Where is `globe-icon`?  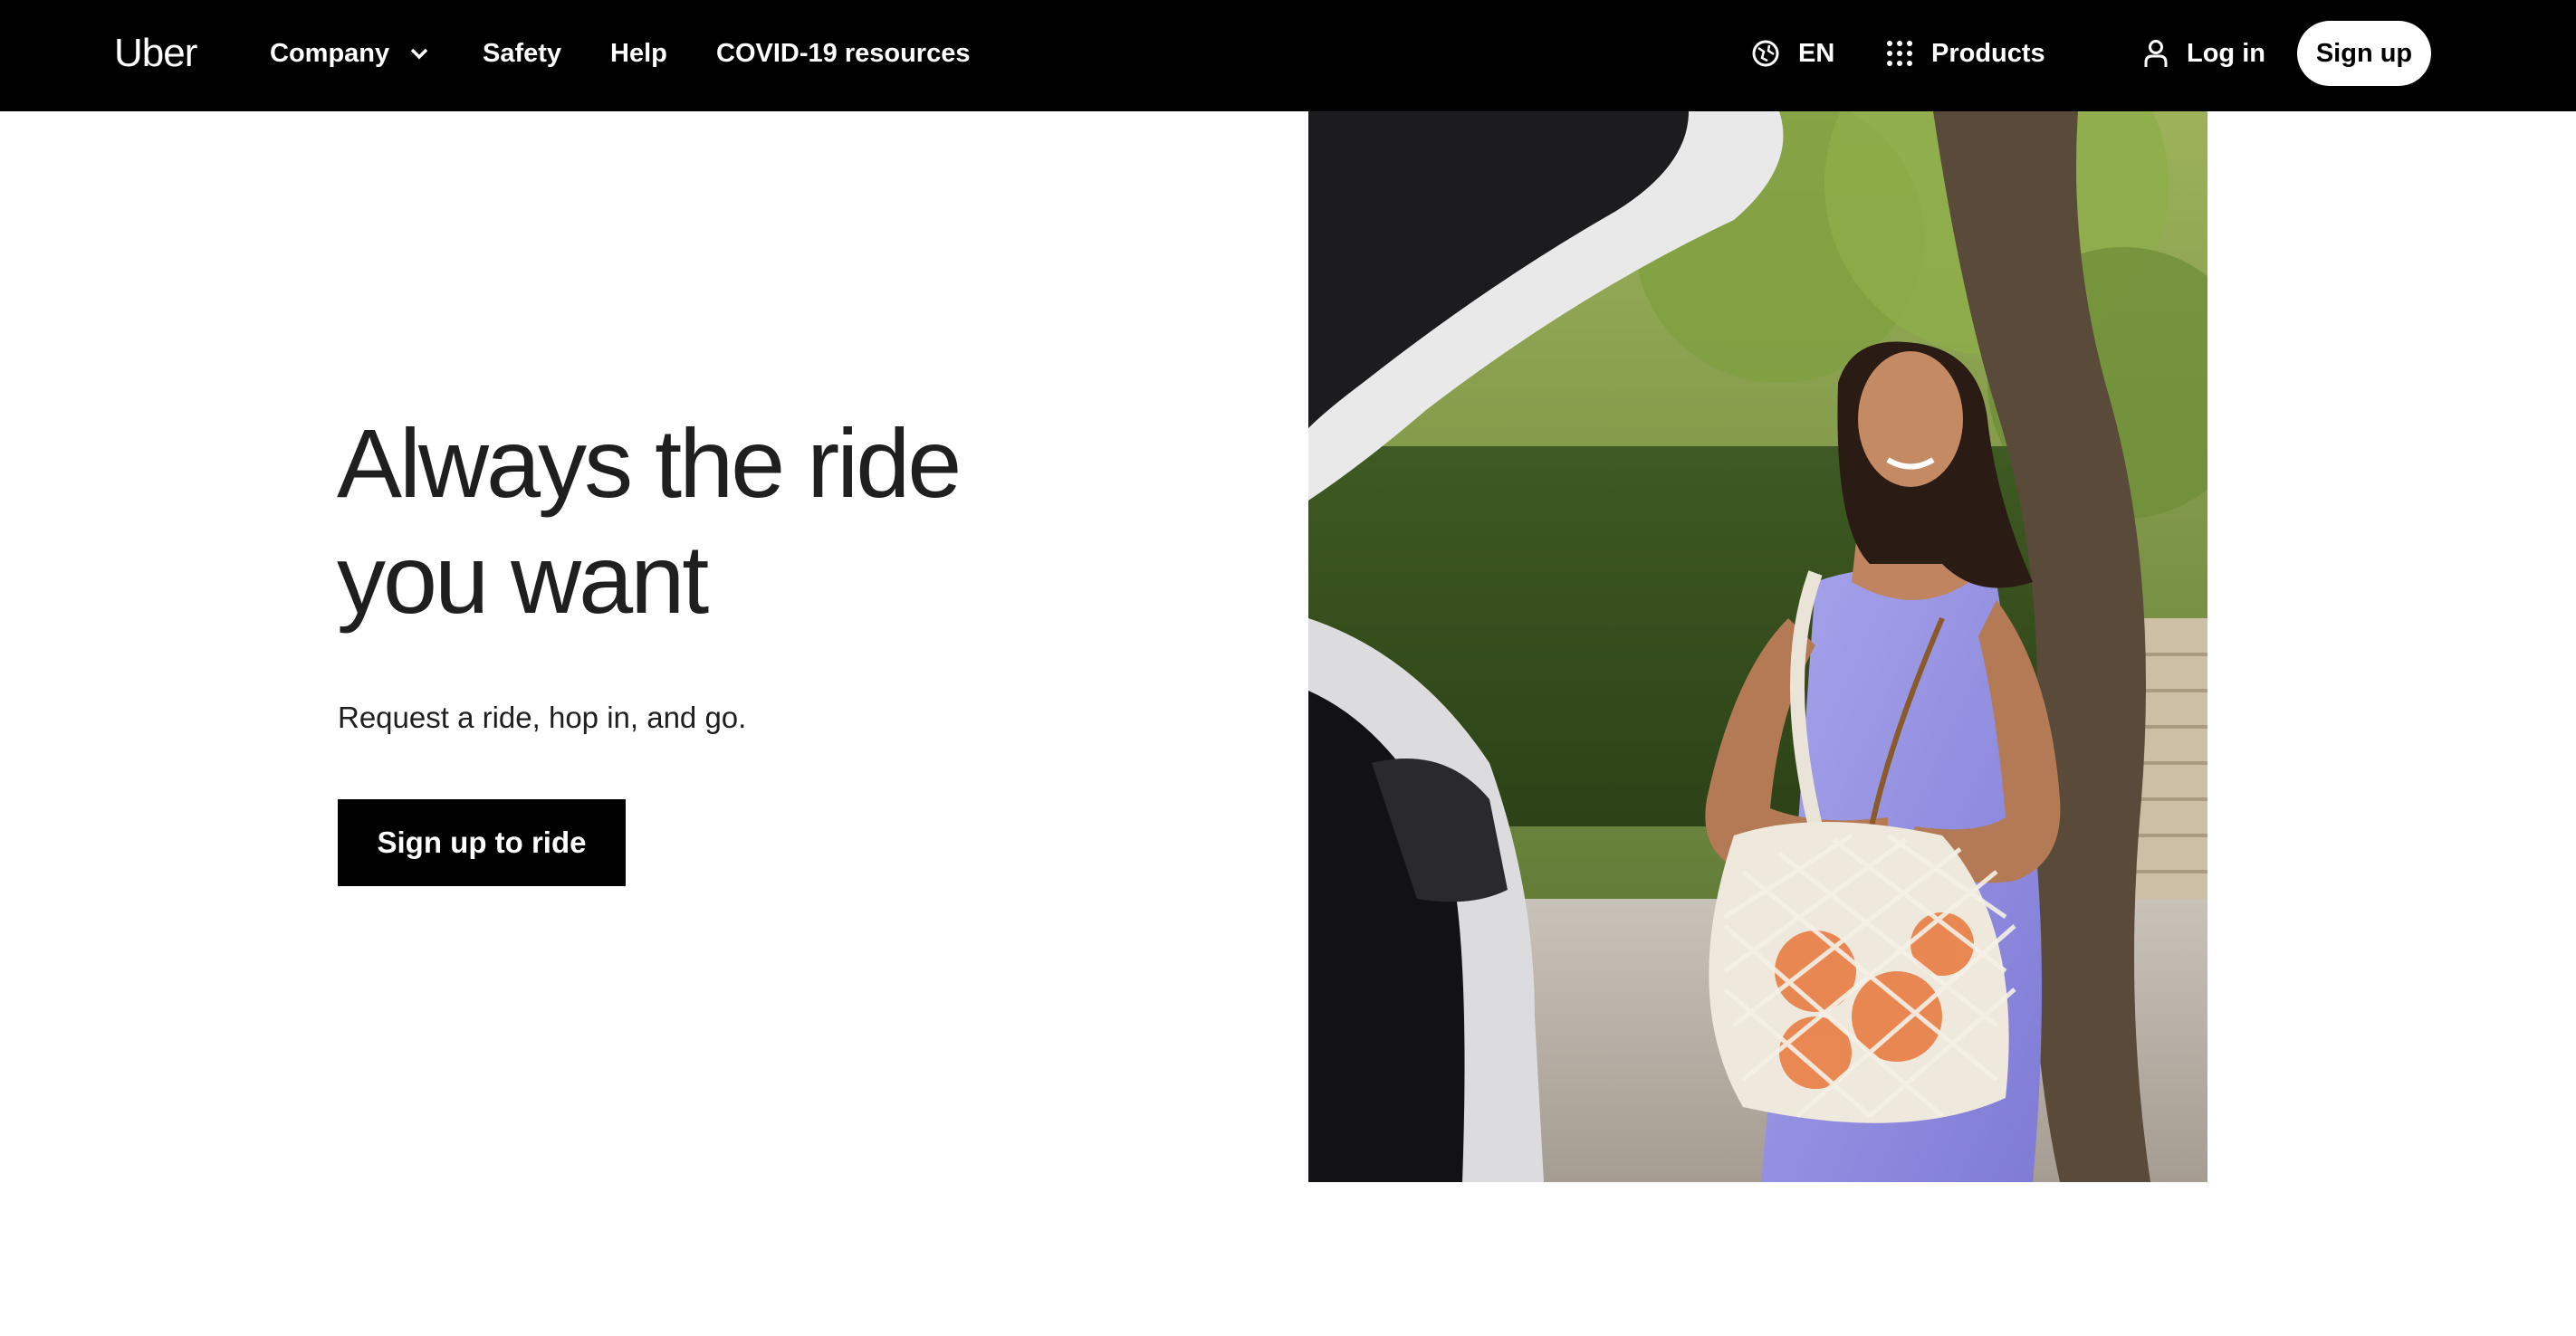
globe-icon is located at coordinates (1765, 54).